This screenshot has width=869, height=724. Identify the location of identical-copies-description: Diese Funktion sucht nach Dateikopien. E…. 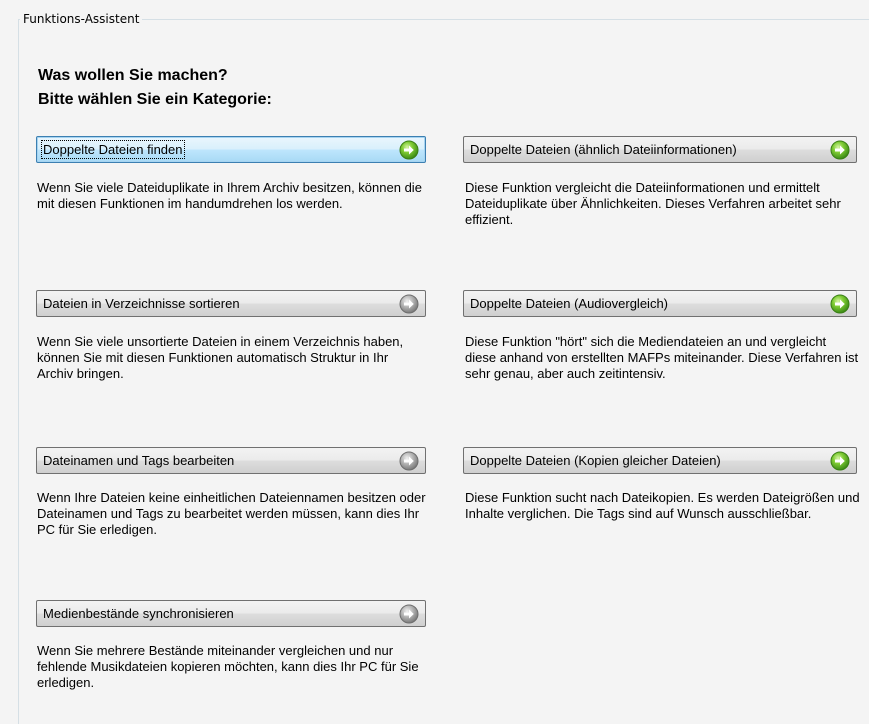
(662, 505).